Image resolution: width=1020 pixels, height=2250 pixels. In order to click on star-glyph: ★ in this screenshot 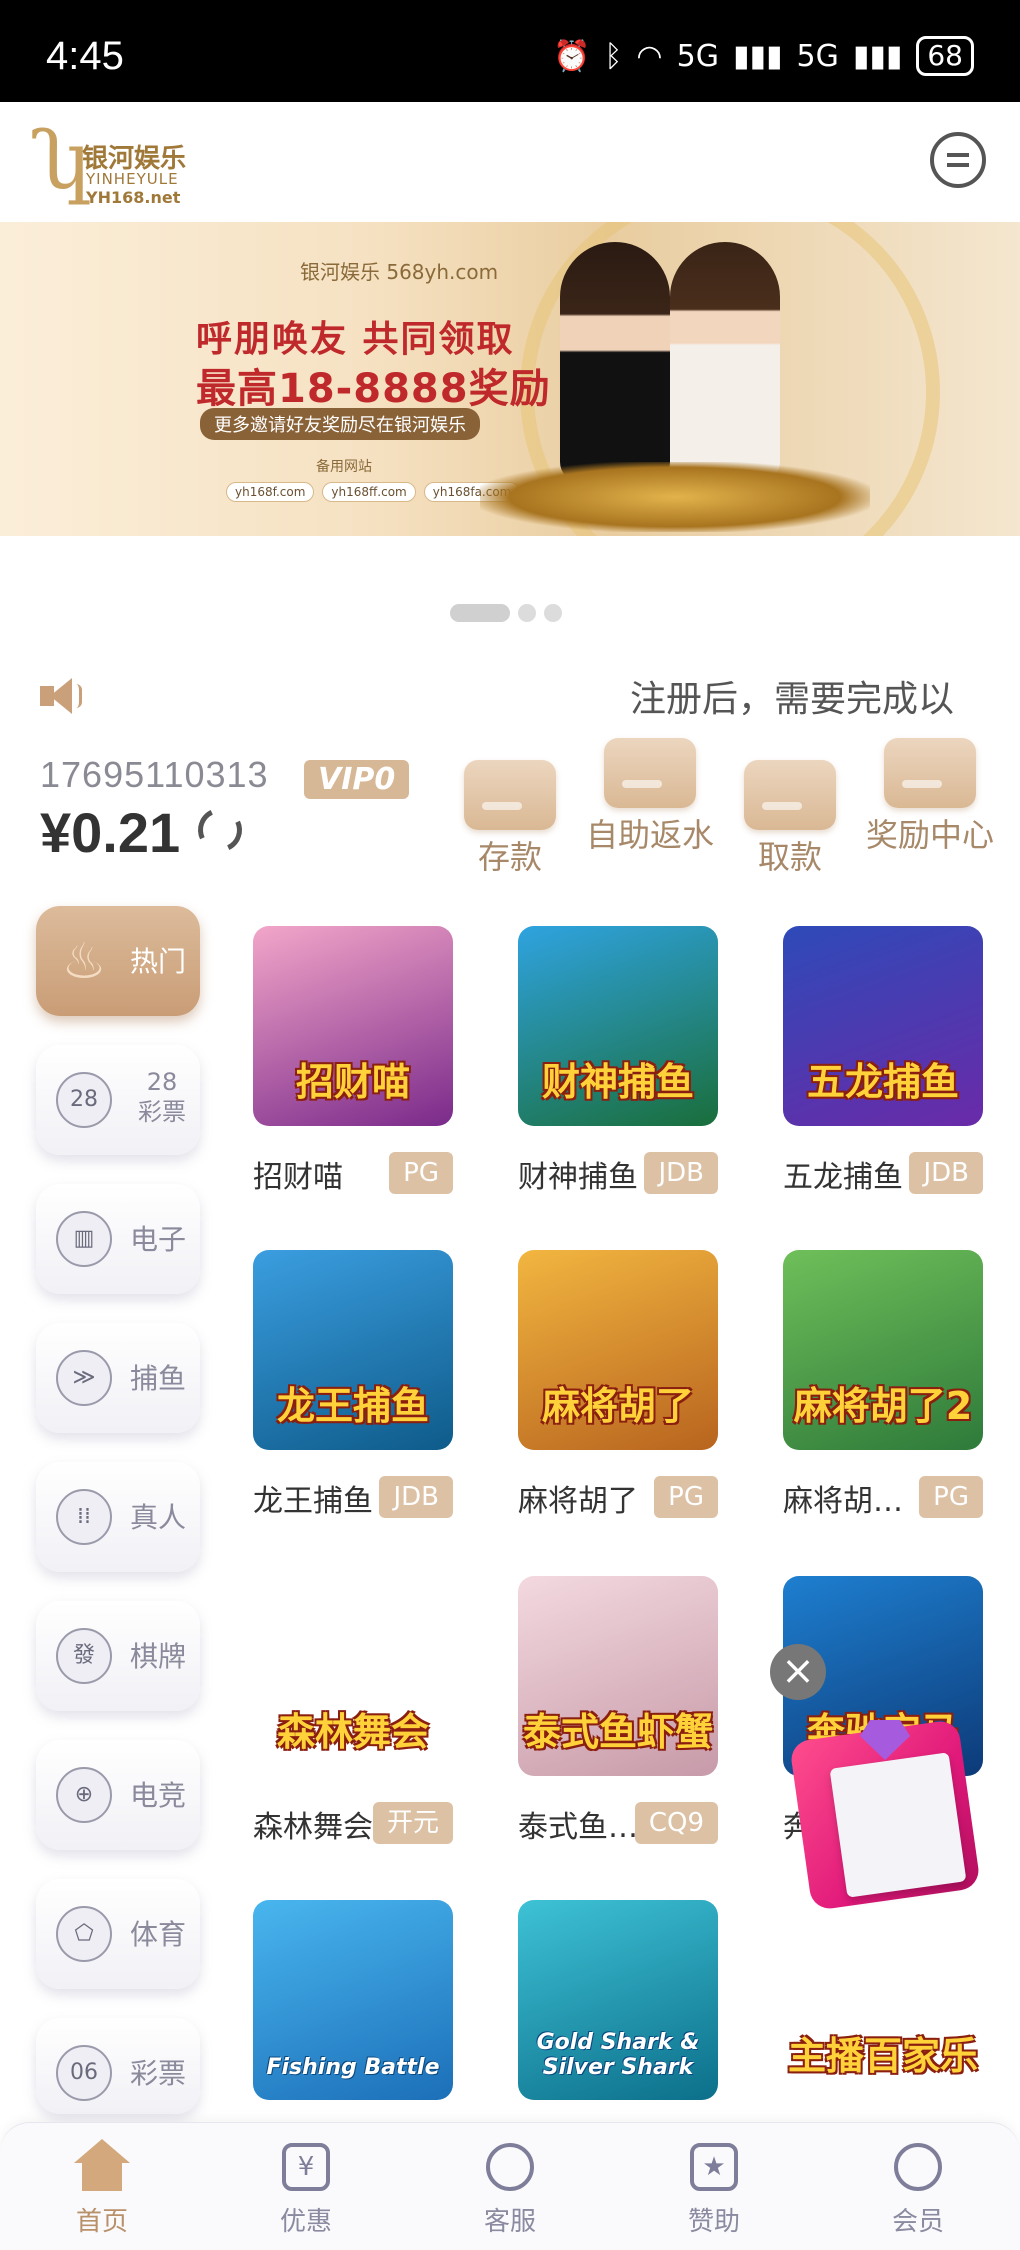, I will do `click(714, 2167)`.